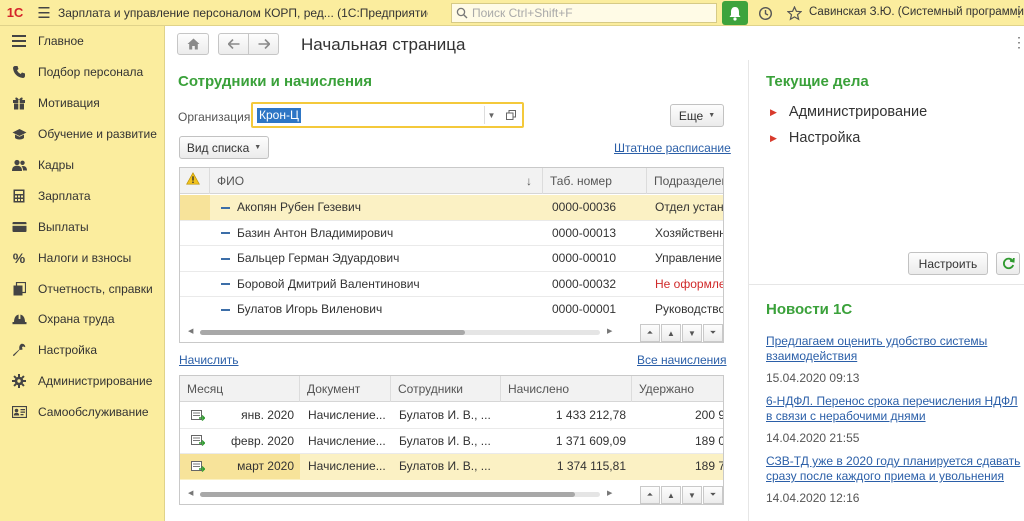  Describe the element at coordinates (677, 389) in the screenshot. I see `column-header-withheld: Удержано` at that location.